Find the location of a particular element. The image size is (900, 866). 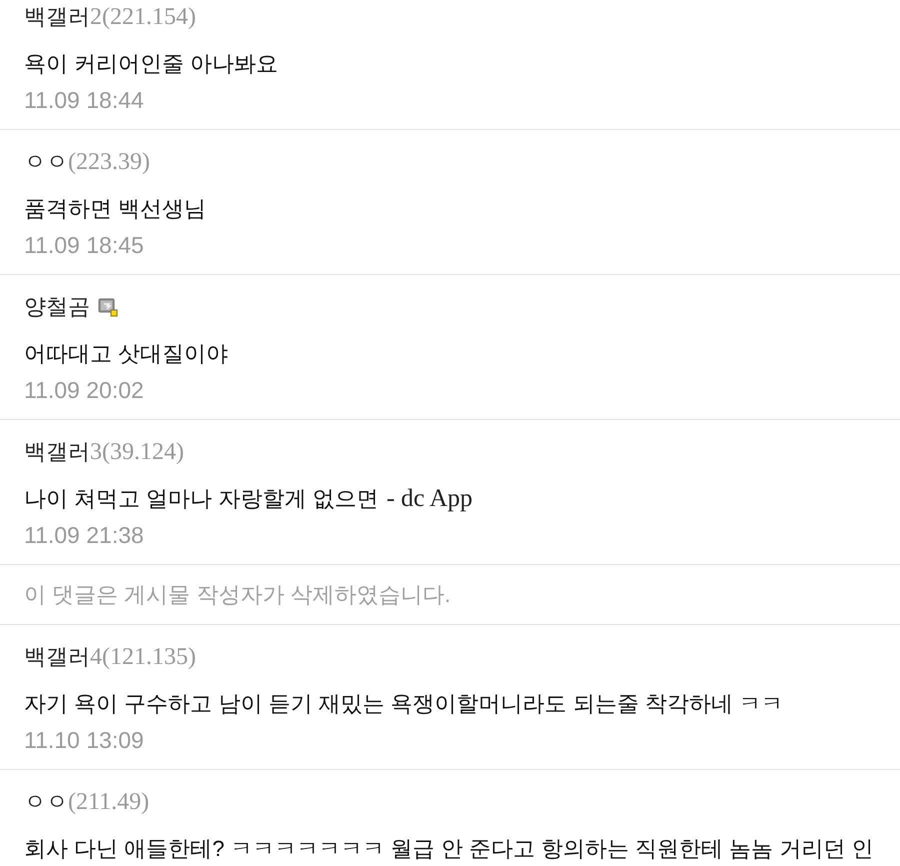

comment-text: 회사 다닌 애들한테? ㅋㅋㅋㅋㅋㅋㅋ 월급 안 준다고 항의하는 직원한테 놈놈 거리던 인 is located at coordinates (449, 849).